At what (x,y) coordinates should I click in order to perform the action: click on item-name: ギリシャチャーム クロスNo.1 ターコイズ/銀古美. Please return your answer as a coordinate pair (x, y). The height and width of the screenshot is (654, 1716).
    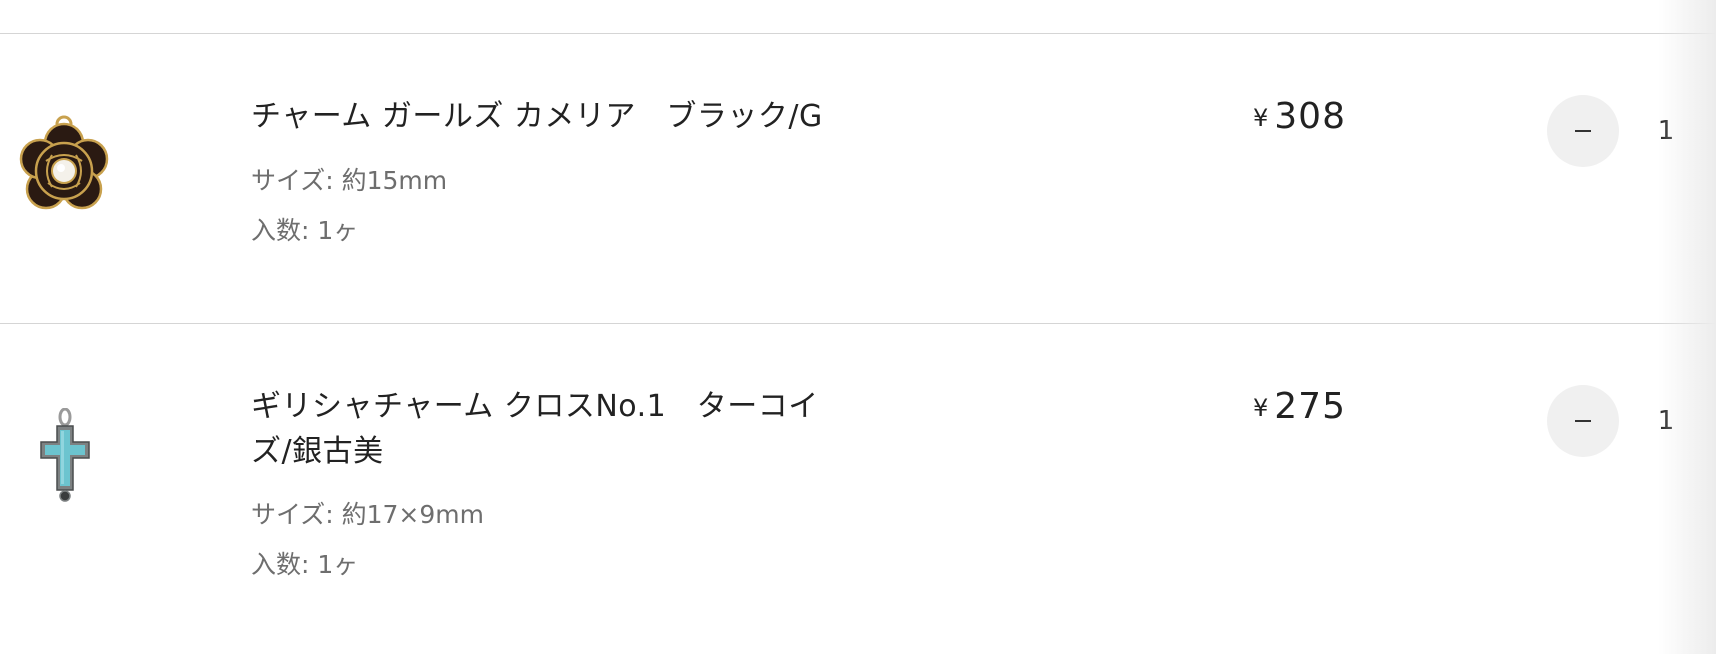
    Looking at the image, I should click on (551, 429).